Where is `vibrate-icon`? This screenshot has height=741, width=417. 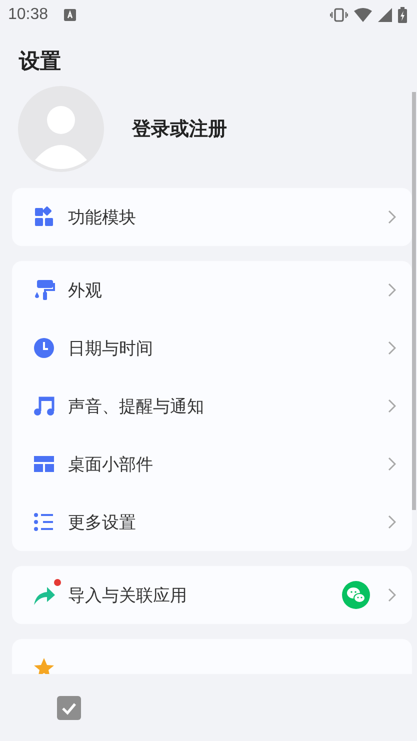
vibrate-icon is located at coordinates (339, 15).